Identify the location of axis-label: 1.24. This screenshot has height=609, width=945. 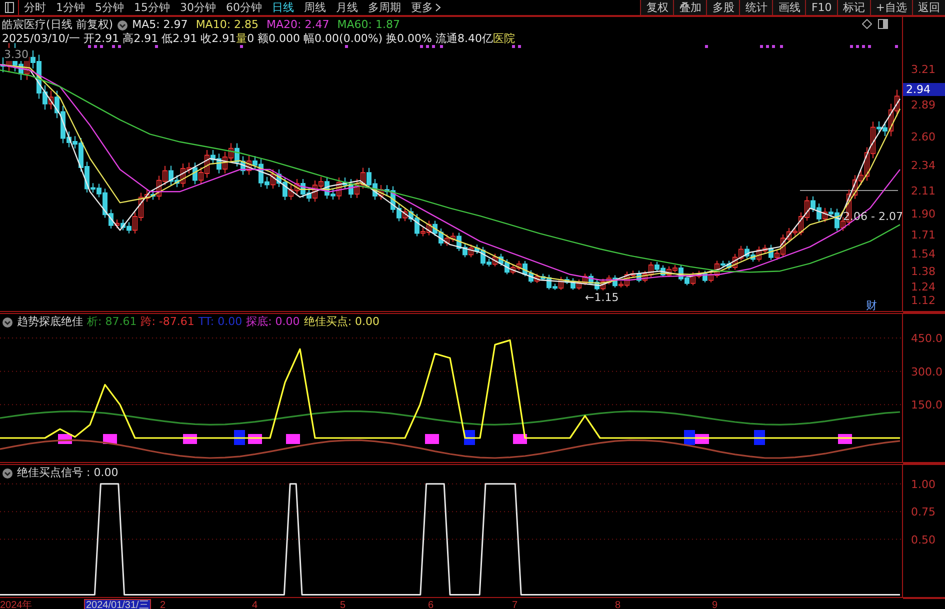
(923, 287).